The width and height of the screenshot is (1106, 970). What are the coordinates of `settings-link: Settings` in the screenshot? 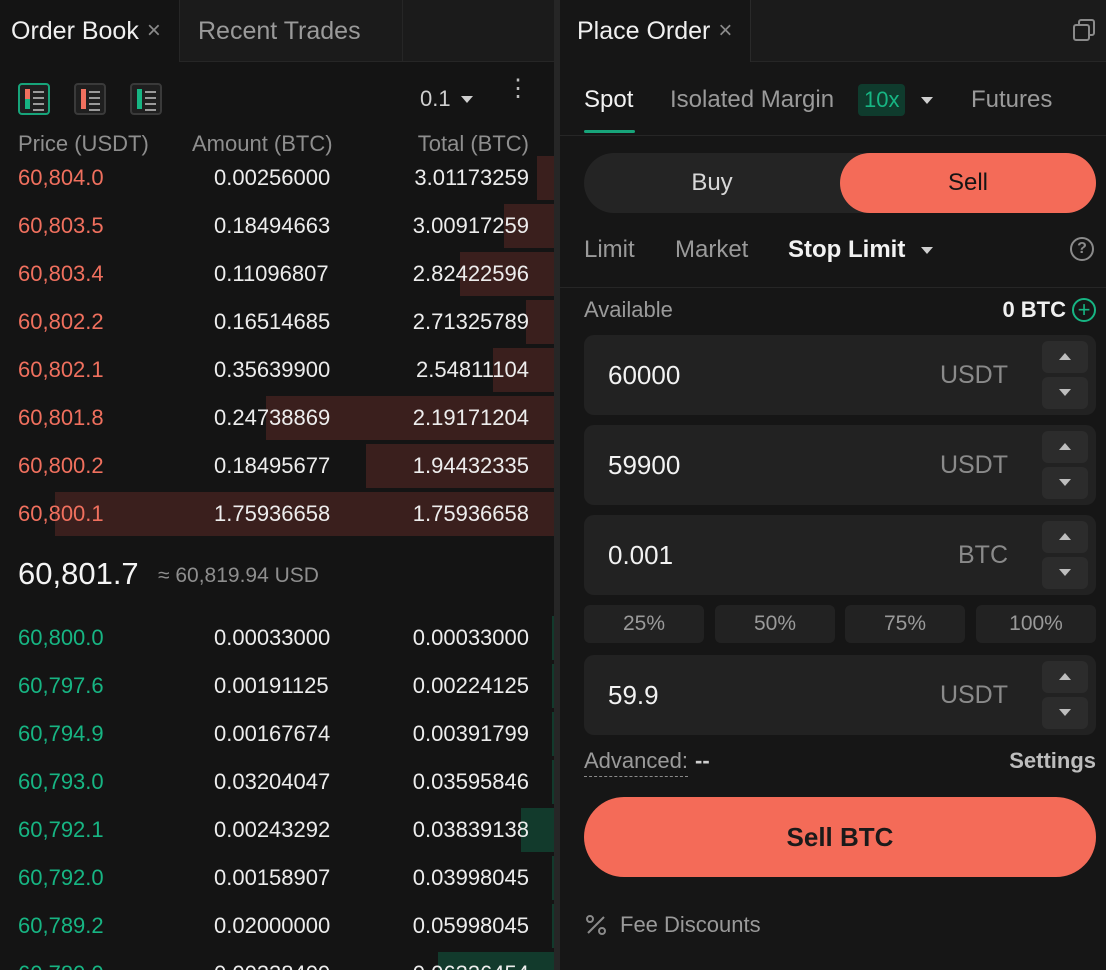 It's located at (1052, 761).